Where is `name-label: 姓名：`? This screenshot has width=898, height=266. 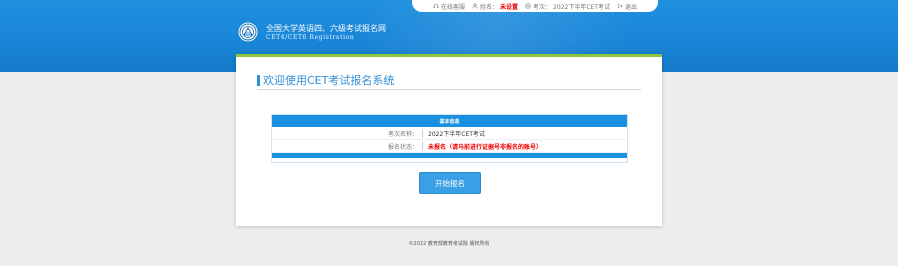 name-label: 姓名： is located at coordinates (489, 7).